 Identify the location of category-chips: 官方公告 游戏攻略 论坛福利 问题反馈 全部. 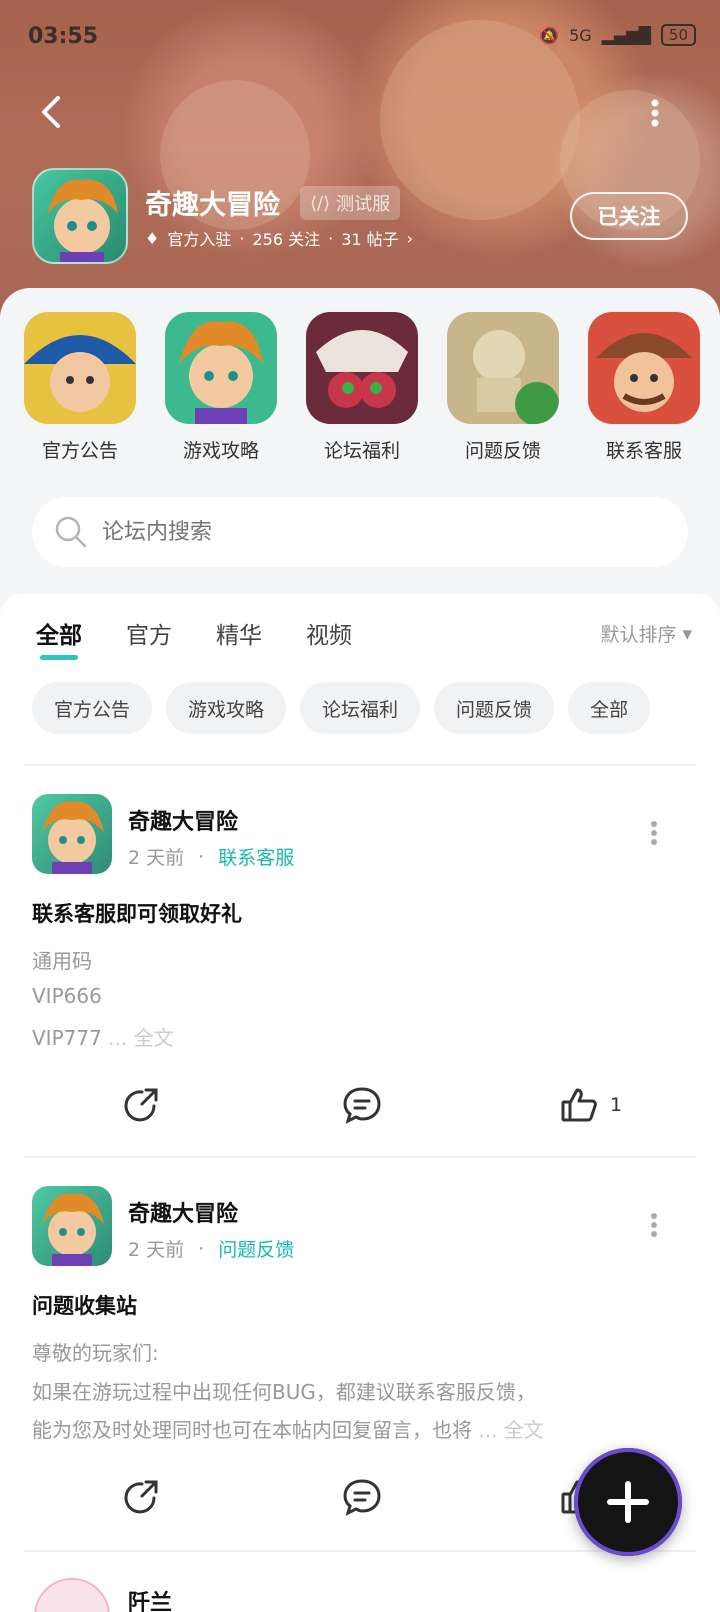
(341, 708).